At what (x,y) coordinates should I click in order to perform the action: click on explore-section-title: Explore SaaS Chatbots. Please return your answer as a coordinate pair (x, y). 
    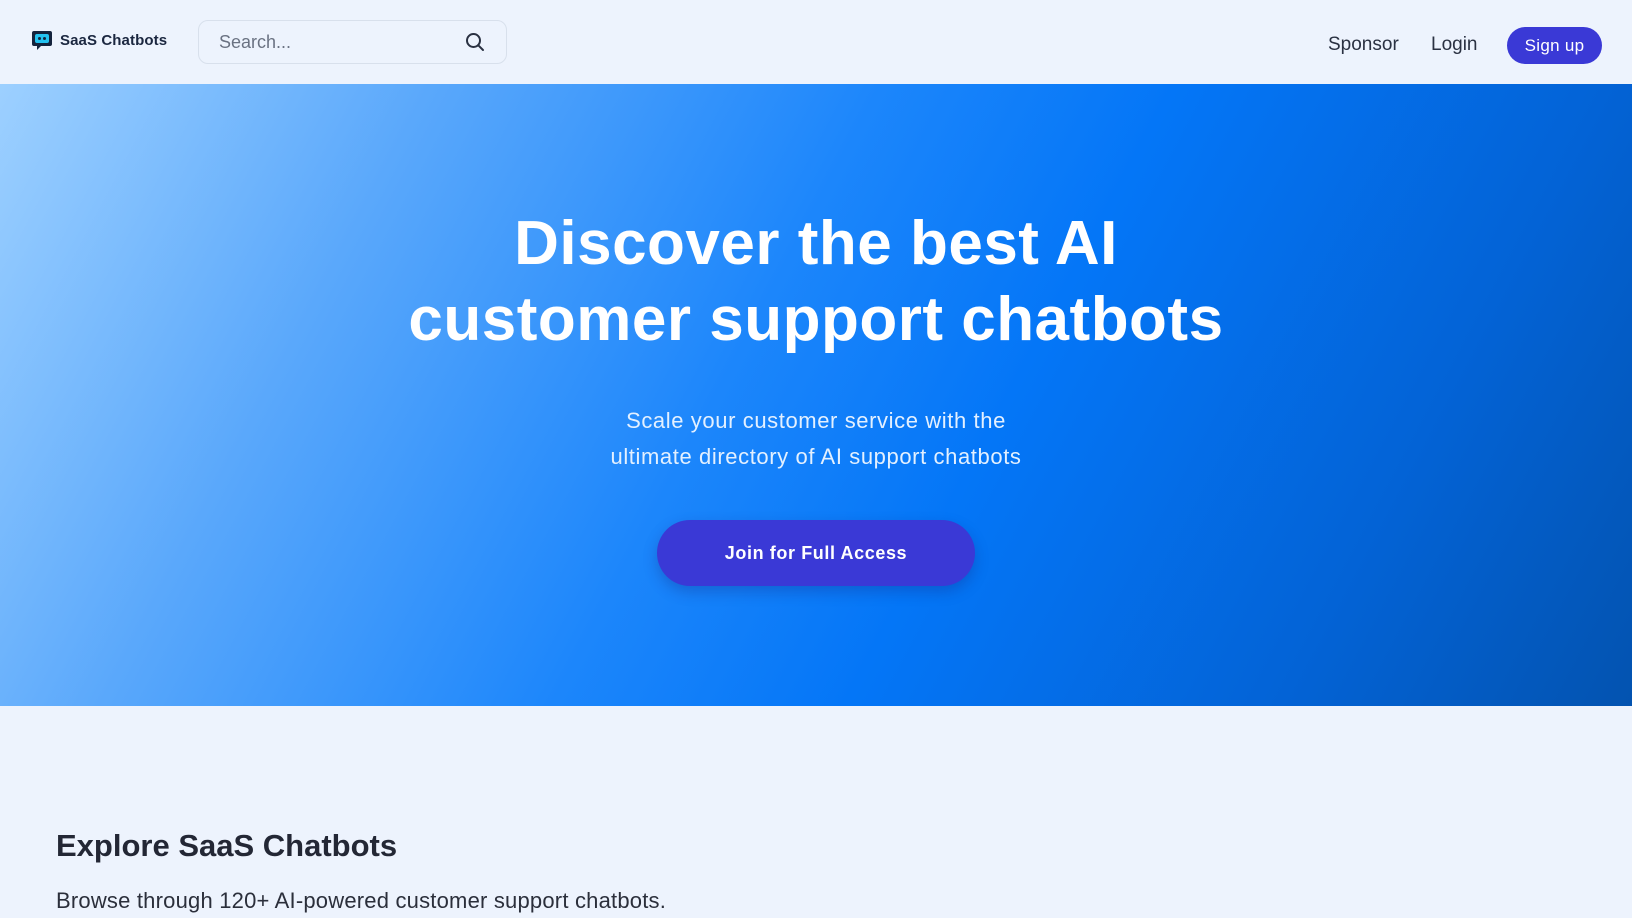
    Looking at the image, I should click on (227, 845).